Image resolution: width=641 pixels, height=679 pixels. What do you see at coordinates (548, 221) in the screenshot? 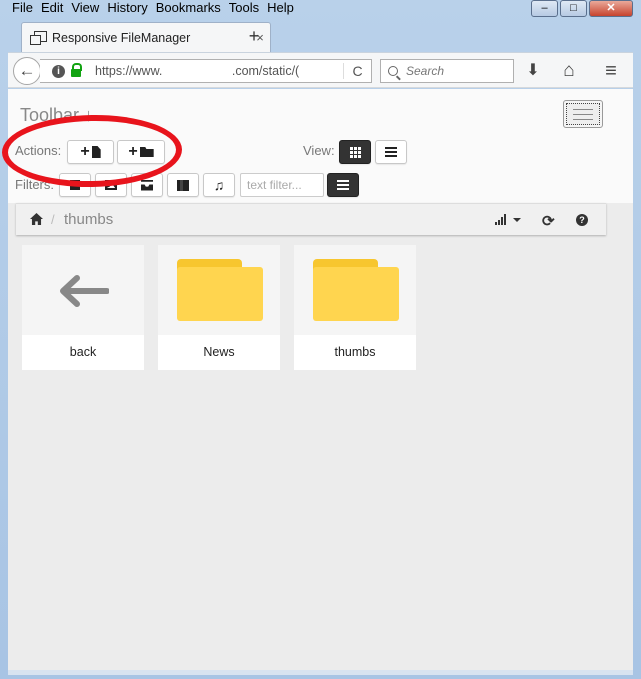
I see `refresh-icon: ⟳` at bounding box center [548, 221].